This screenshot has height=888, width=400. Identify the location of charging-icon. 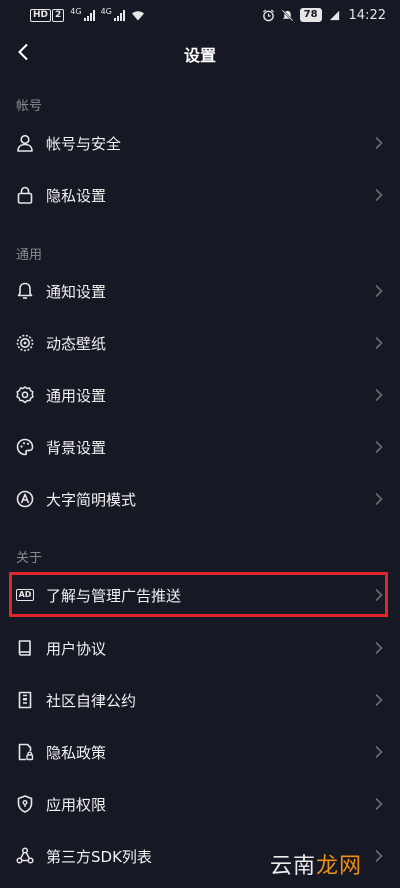
(334, 15).